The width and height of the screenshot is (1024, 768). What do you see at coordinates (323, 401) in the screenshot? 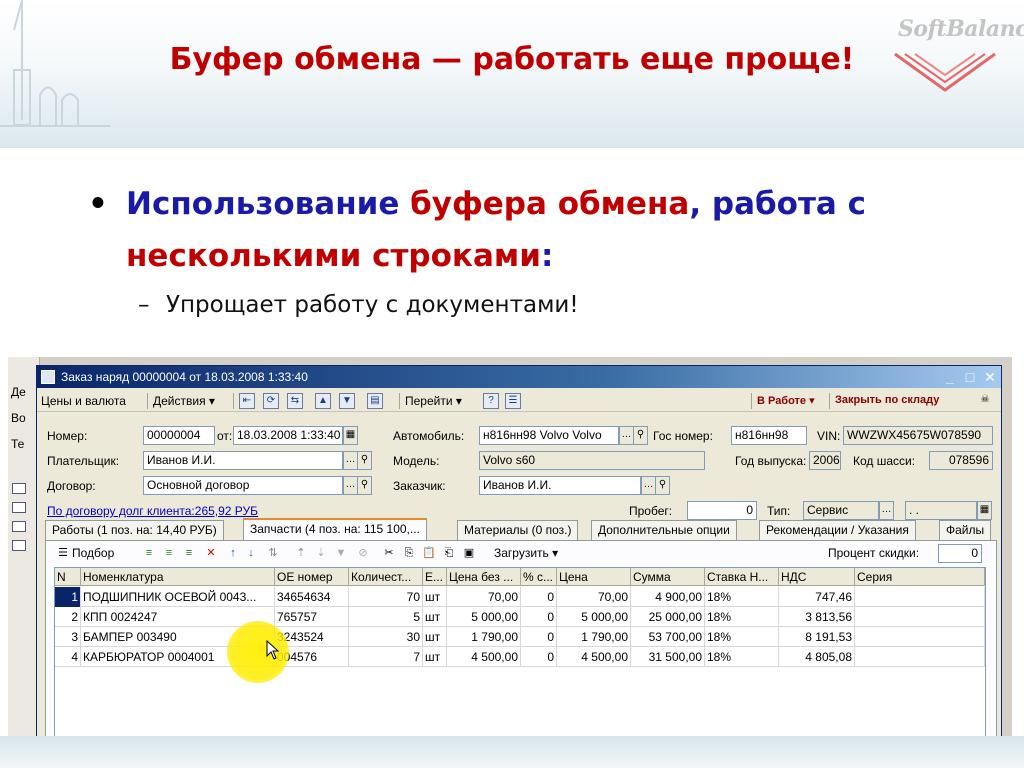
I see `post-icon: ▲` at bounding box center [323, 401].